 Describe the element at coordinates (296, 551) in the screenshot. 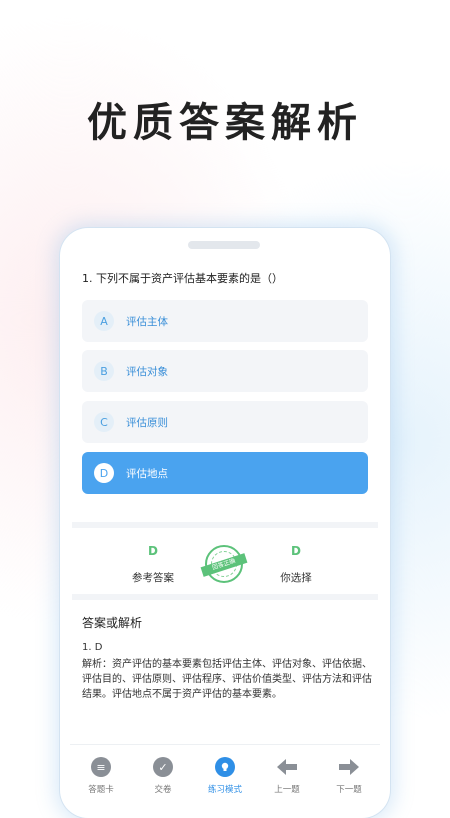

I see `your-answer-letter: D` at that location.